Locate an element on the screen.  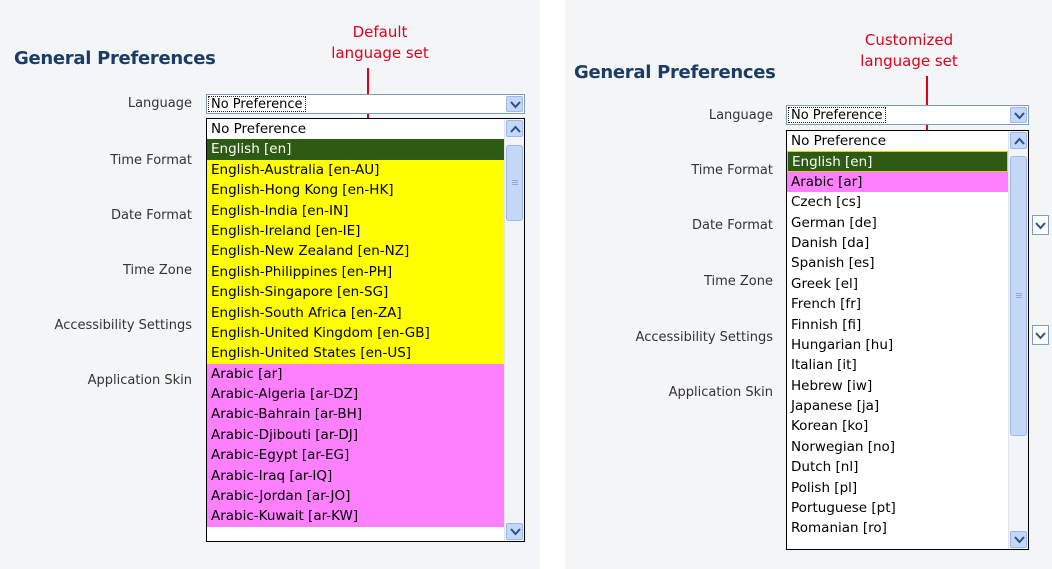
option-item: English-Philippines [en-PH] is located at coordinates (355, 272).